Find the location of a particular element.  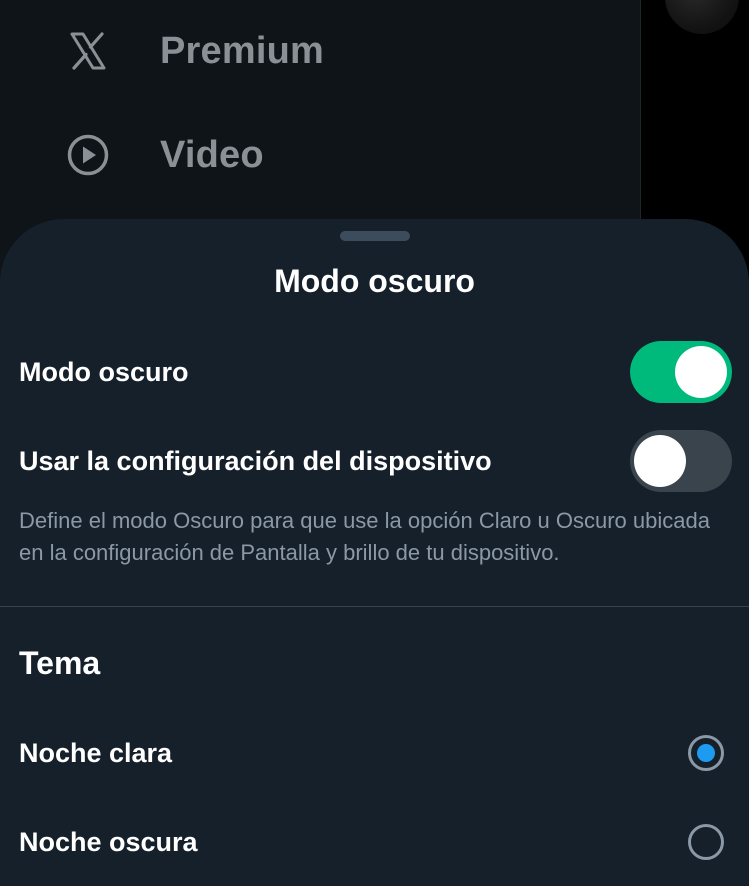

theme-radio-dim is located at coordinates (706, 753).